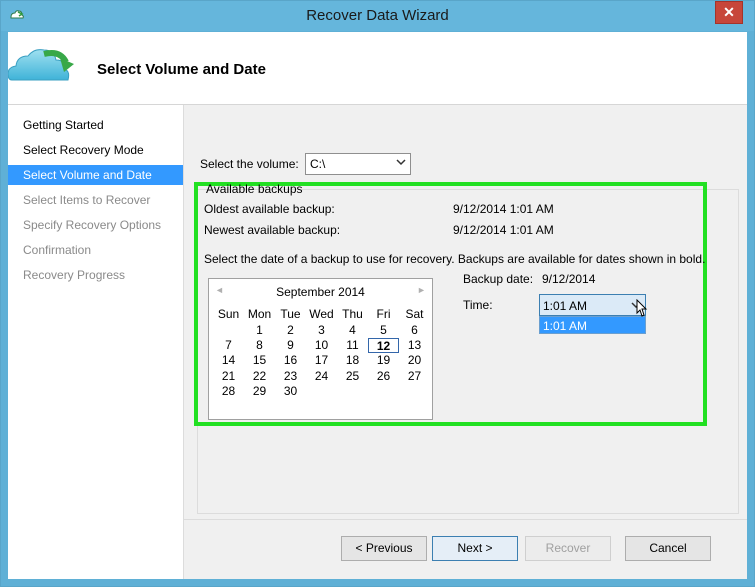  I want to click on calendar-day-selected: 12, so click(383, 346).